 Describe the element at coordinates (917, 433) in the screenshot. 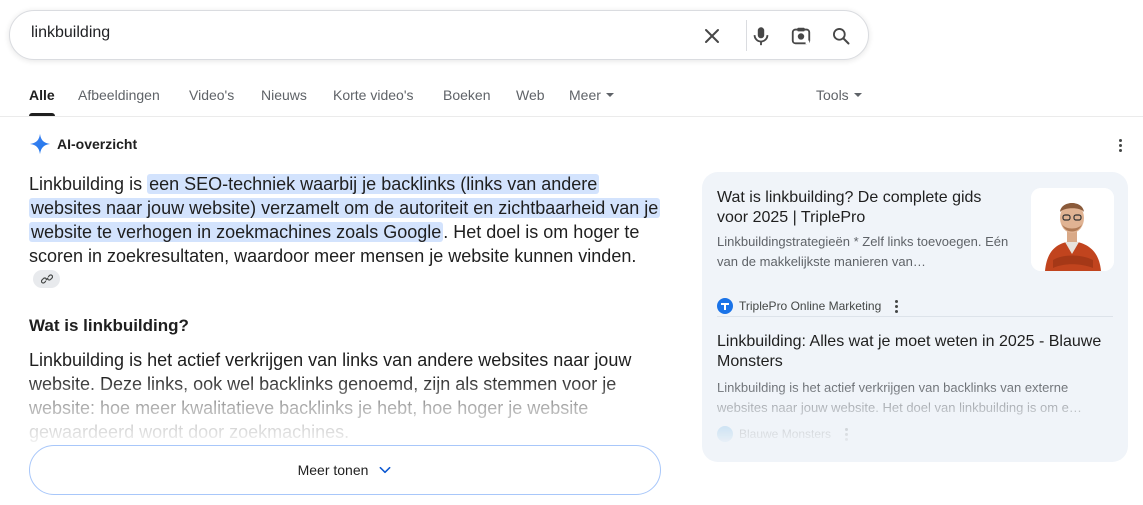

I see `source-site: Blauwe Monsters` at that location.